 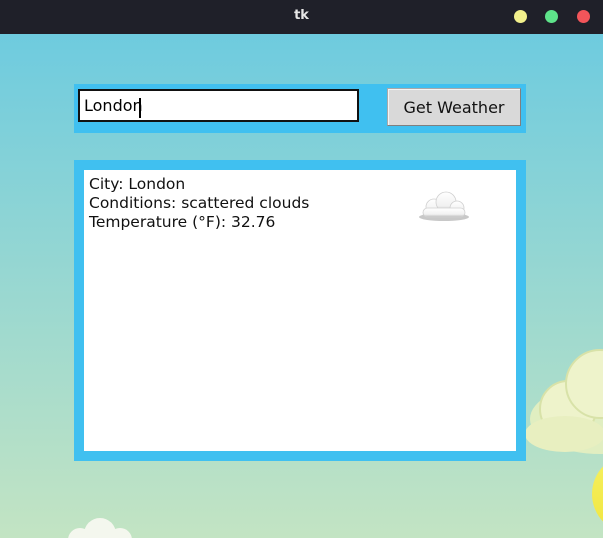 I want to click on conditions-label: Conditions: scattered clouds, so click(x=199, y=203).